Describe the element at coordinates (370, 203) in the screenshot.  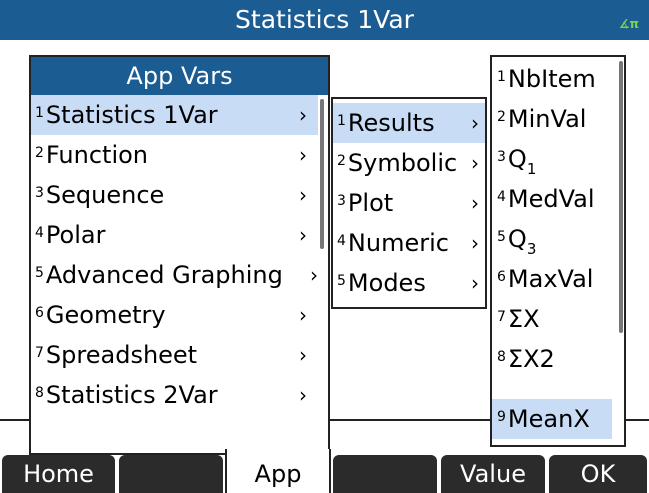
I see `menu-item-label: Plot` at that location.